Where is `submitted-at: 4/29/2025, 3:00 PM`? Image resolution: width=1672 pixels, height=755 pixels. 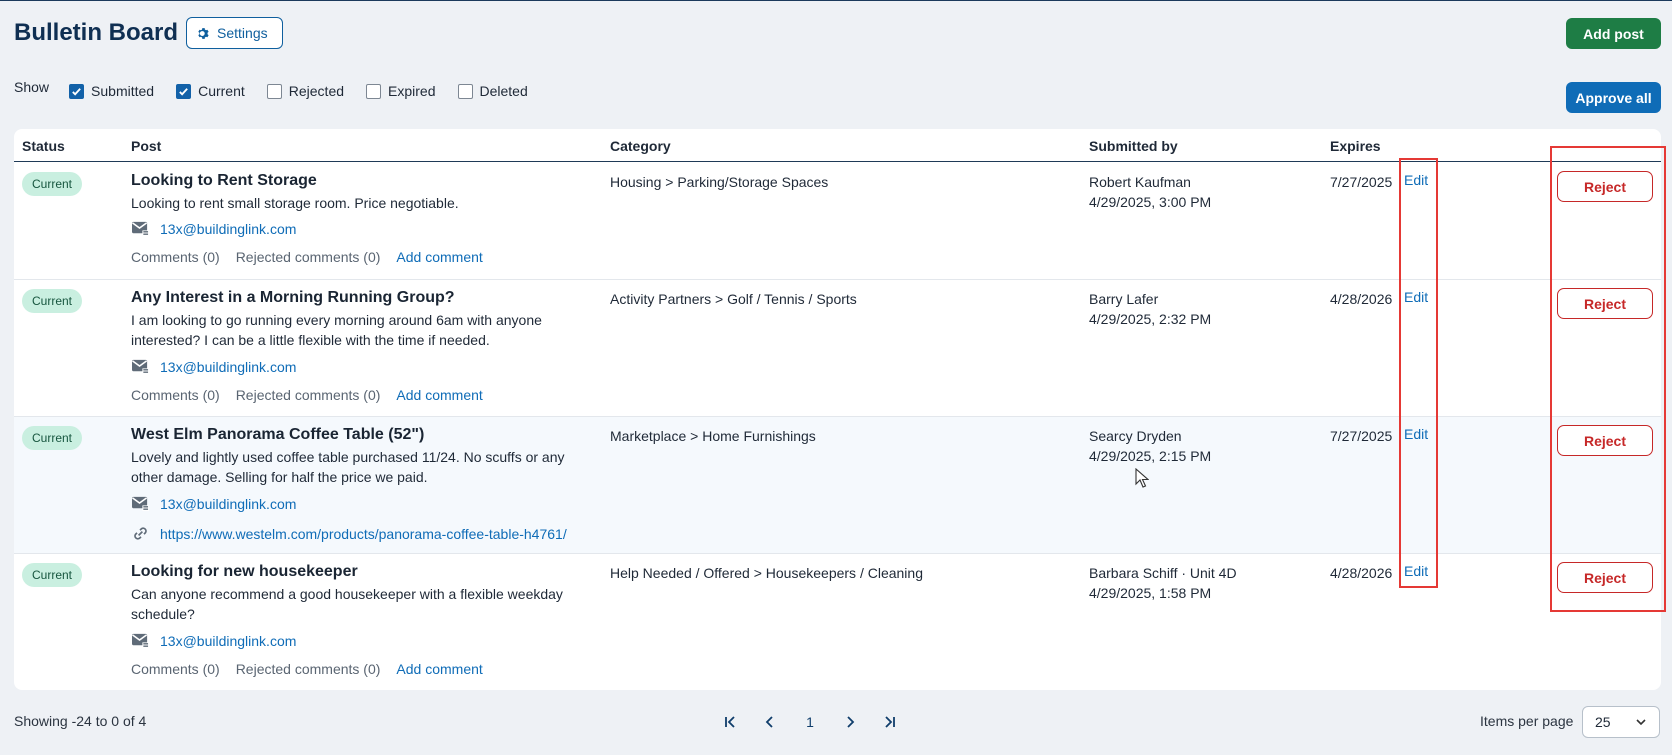
submitted-at: 4/29/2025, 3:00 PM is located at coordinates (1150, 202).